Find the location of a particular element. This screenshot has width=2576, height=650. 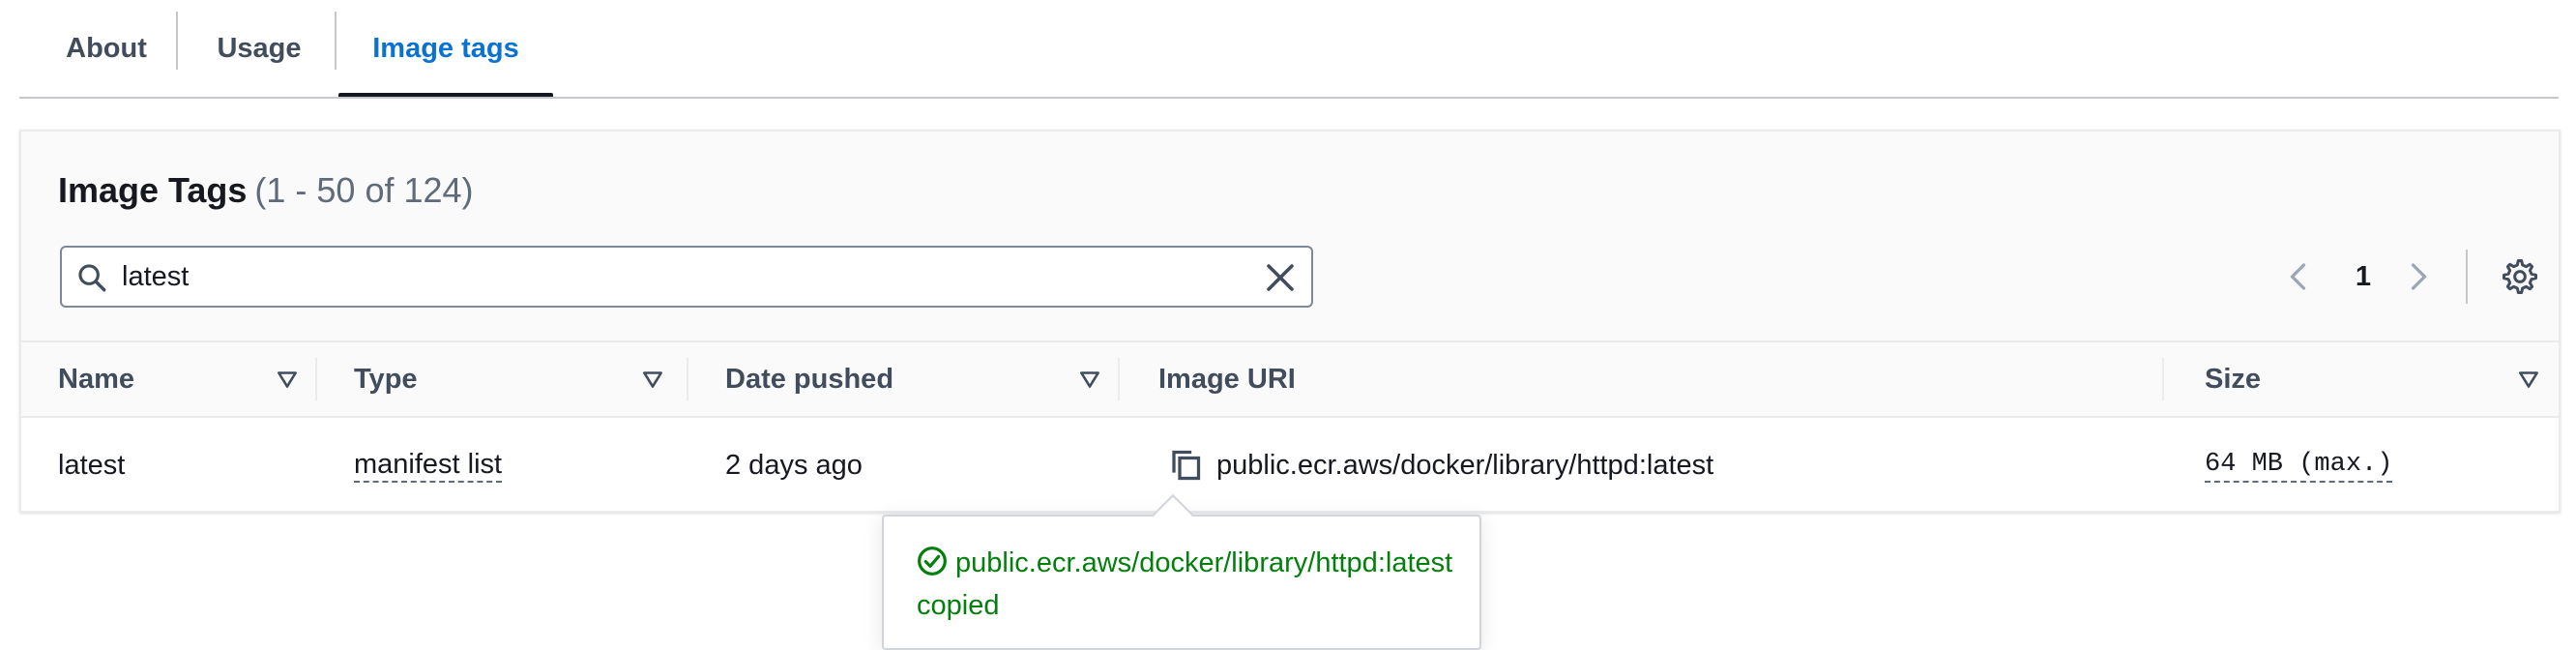

cell-size: 64 MB (max.) is located at coordinates (2299, 465).